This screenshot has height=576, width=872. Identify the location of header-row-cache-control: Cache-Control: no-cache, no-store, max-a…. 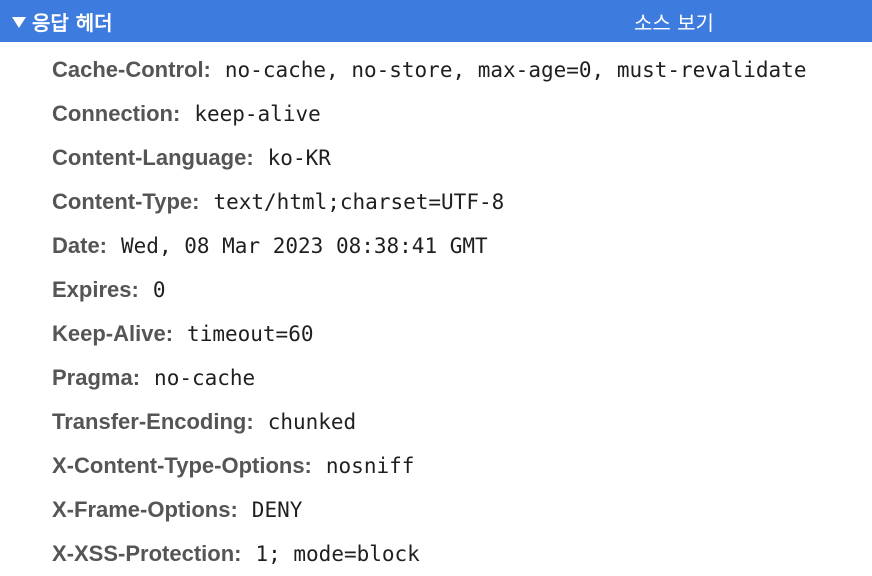
(429, 70).